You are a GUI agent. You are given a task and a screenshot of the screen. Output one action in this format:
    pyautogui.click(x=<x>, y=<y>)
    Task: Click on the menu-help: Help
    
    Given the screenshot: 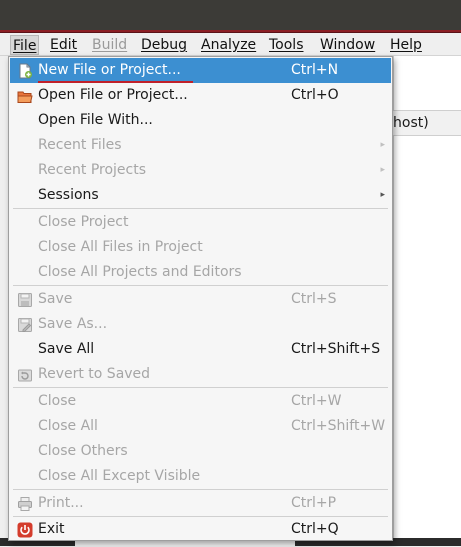 What is the action you would take?
    pyautogui.click(x=406, y=45)
    